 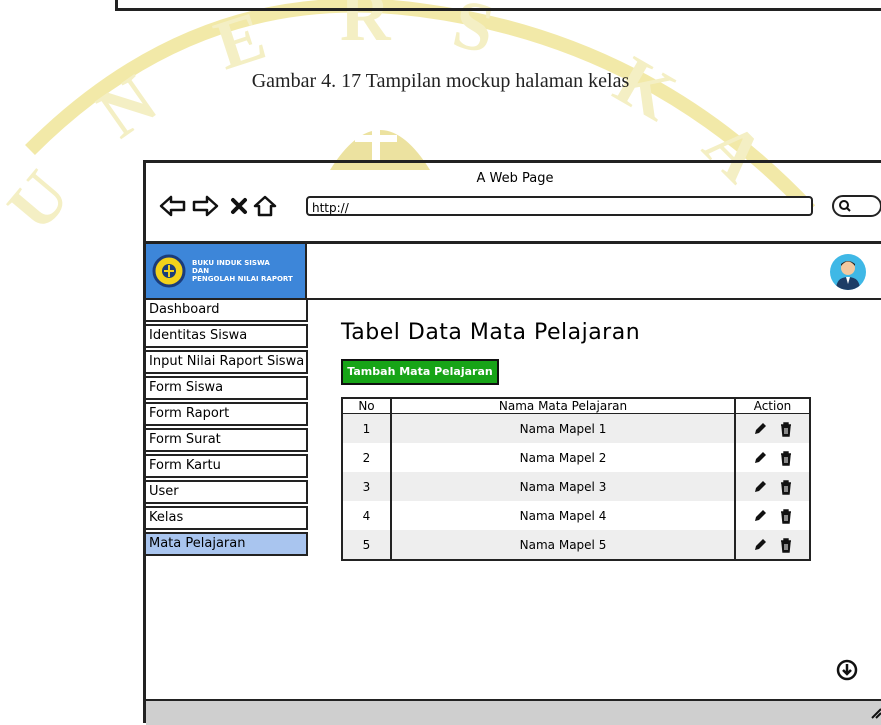 I want to click on arrow-left-icon, so click(x=172, y=206).